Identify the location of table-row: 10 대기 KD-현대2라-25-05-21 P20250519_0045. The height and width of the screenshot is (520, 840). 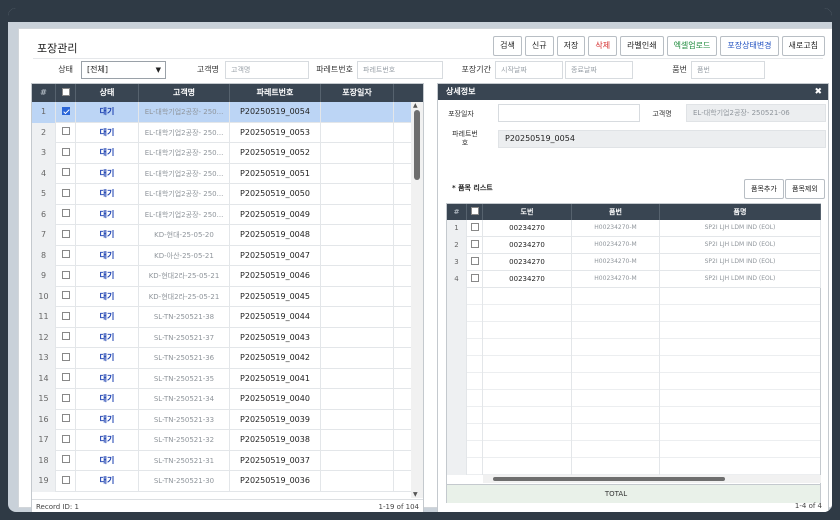
(222, 296).